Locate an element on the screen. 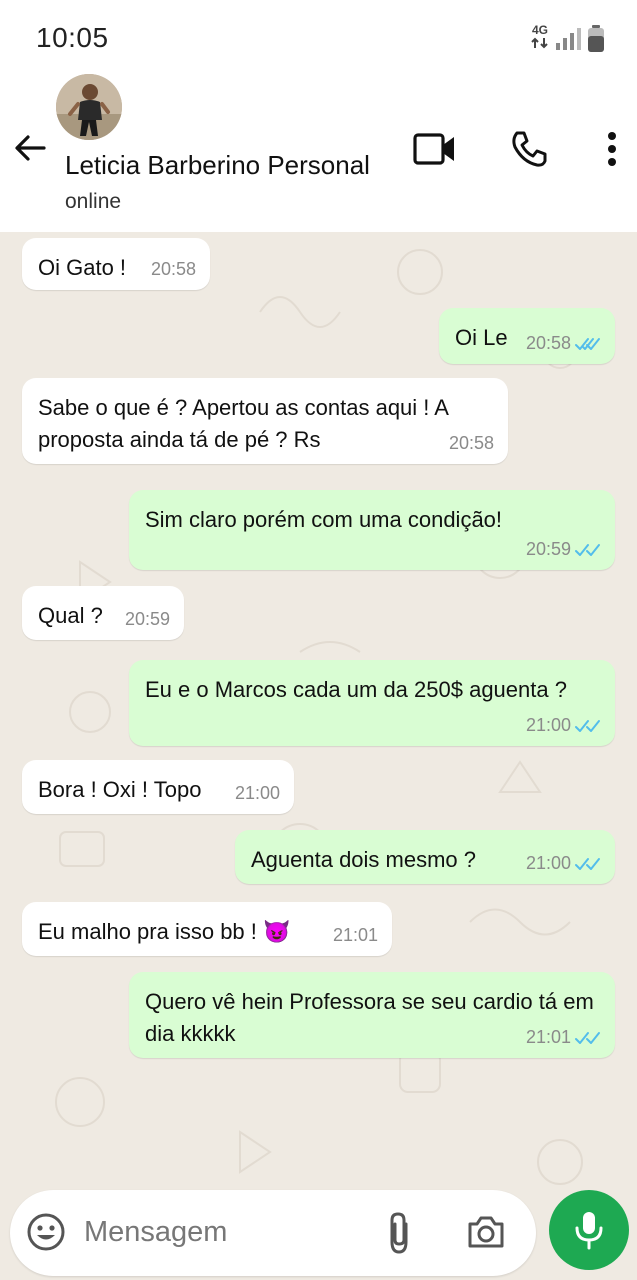  status-time: 10:05 is located at coordinates (72, 37).